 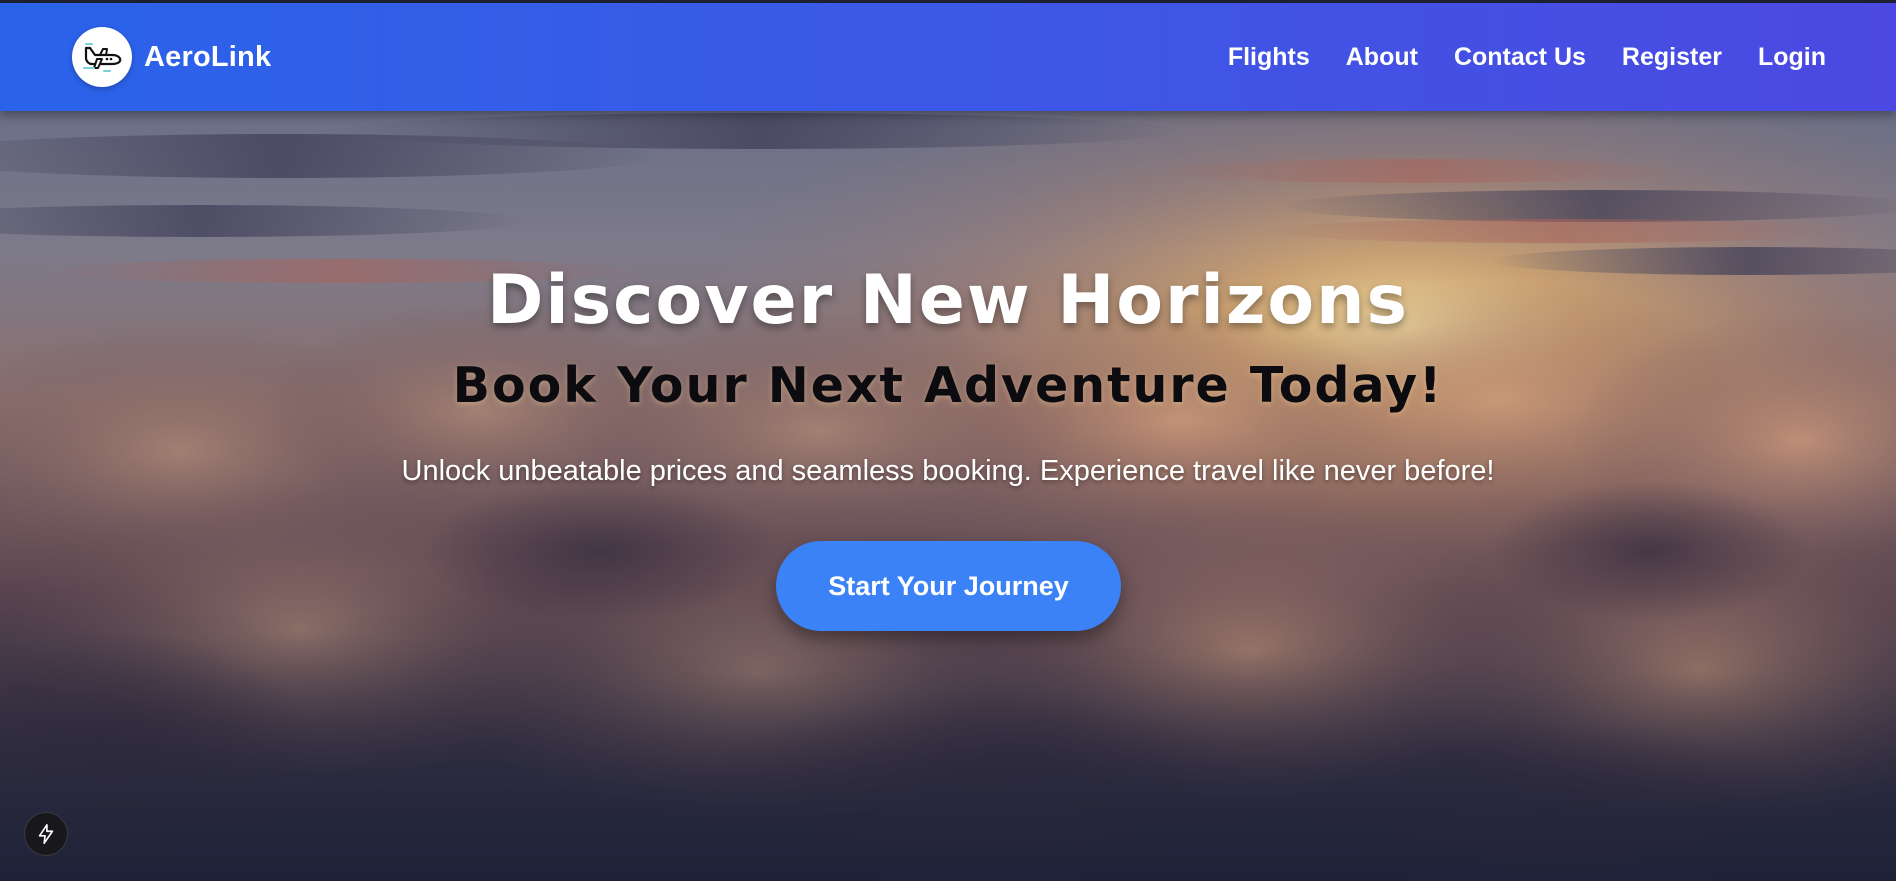 I want to click on hero-subheadline: Book Your Next Adventure Today!, so click(x=948, y=385).